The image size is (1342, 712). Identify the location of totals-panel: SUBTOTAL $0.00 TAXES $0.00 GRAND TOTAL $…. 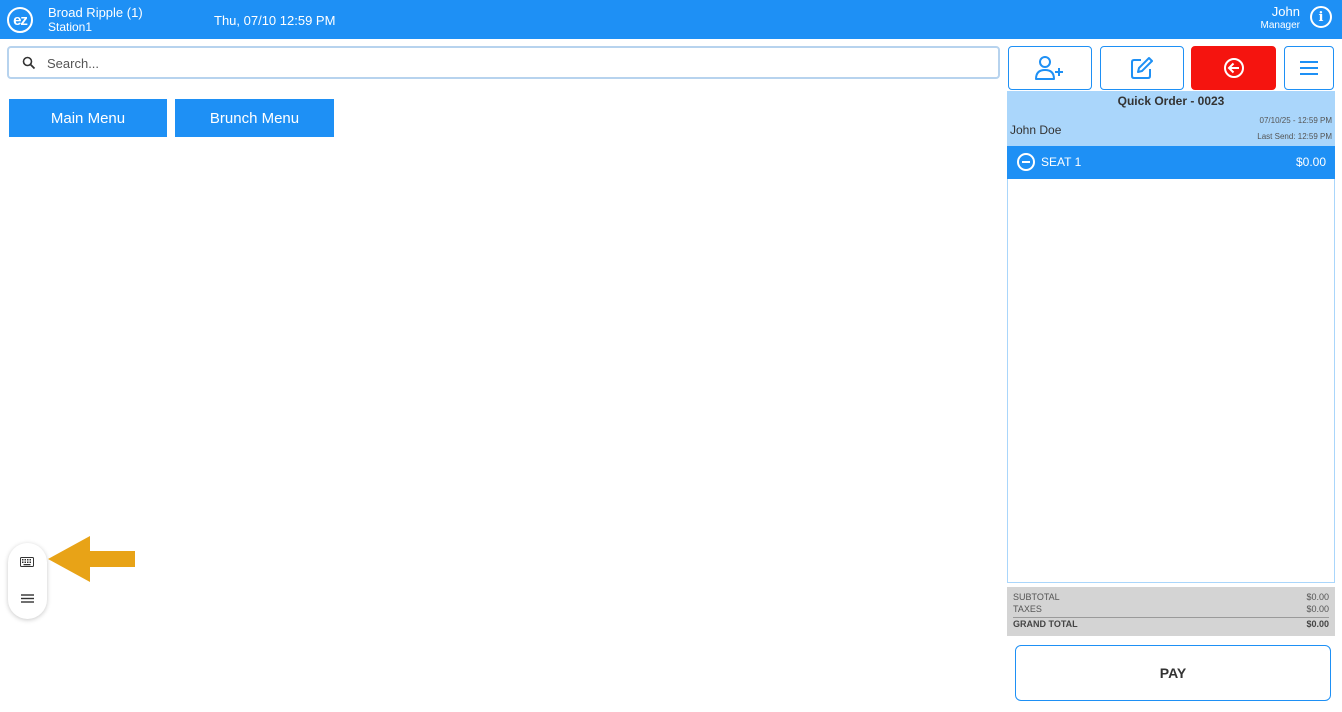
(1171, 611).